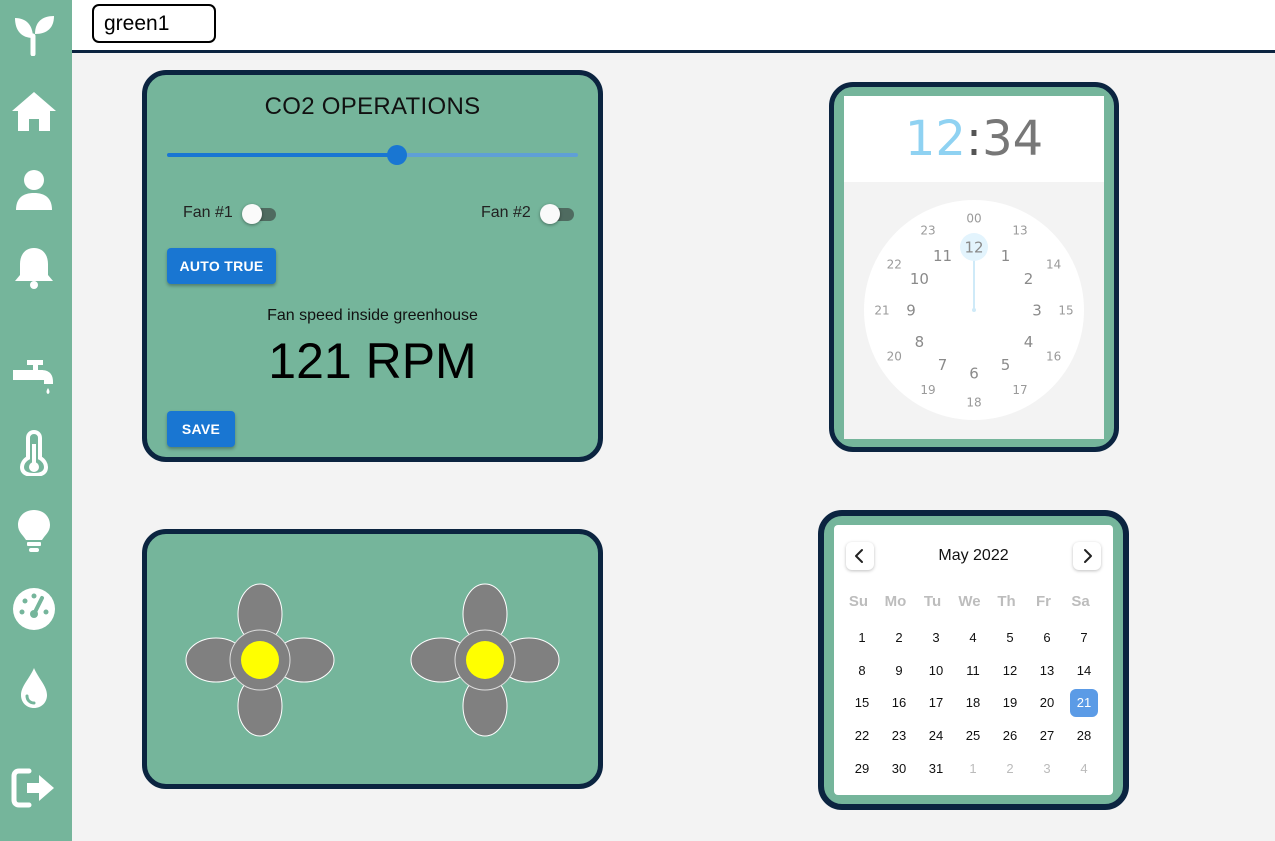 This screenshot has height=841, width=1275. I want to click on auto-button: AUTO TRUE, so click(221, 266).